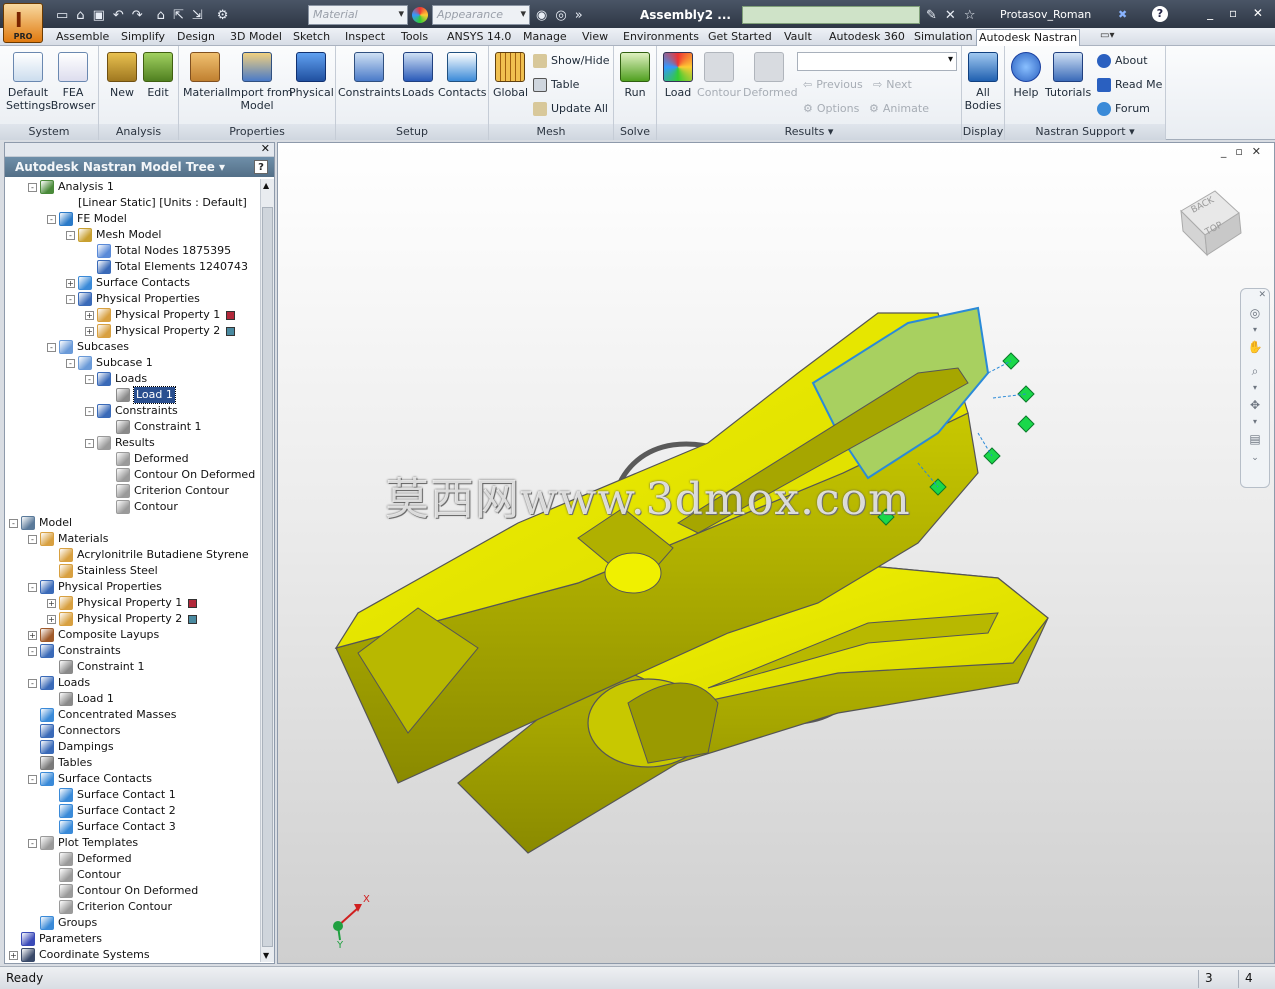  What do you see at coordinates (71, 187) in the screenshot?
I see `tree-node: - Analysis 1` at bounding box center [71, 187].